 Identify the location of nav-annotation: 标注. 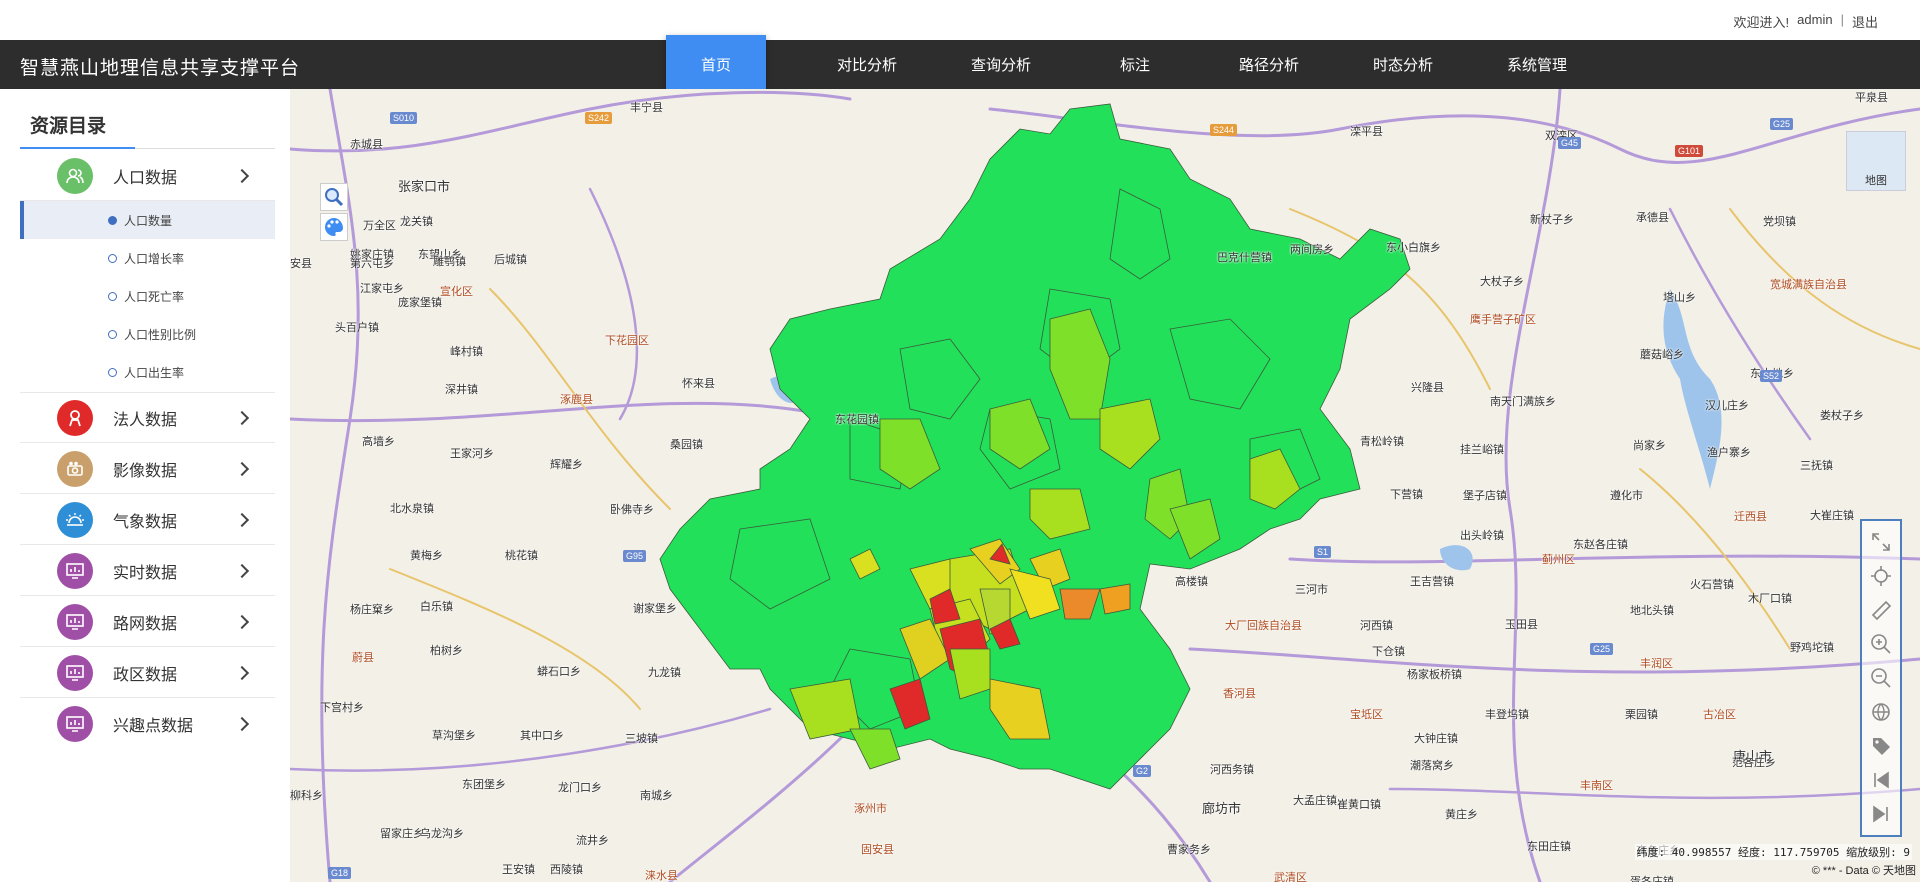
(1135, 64).